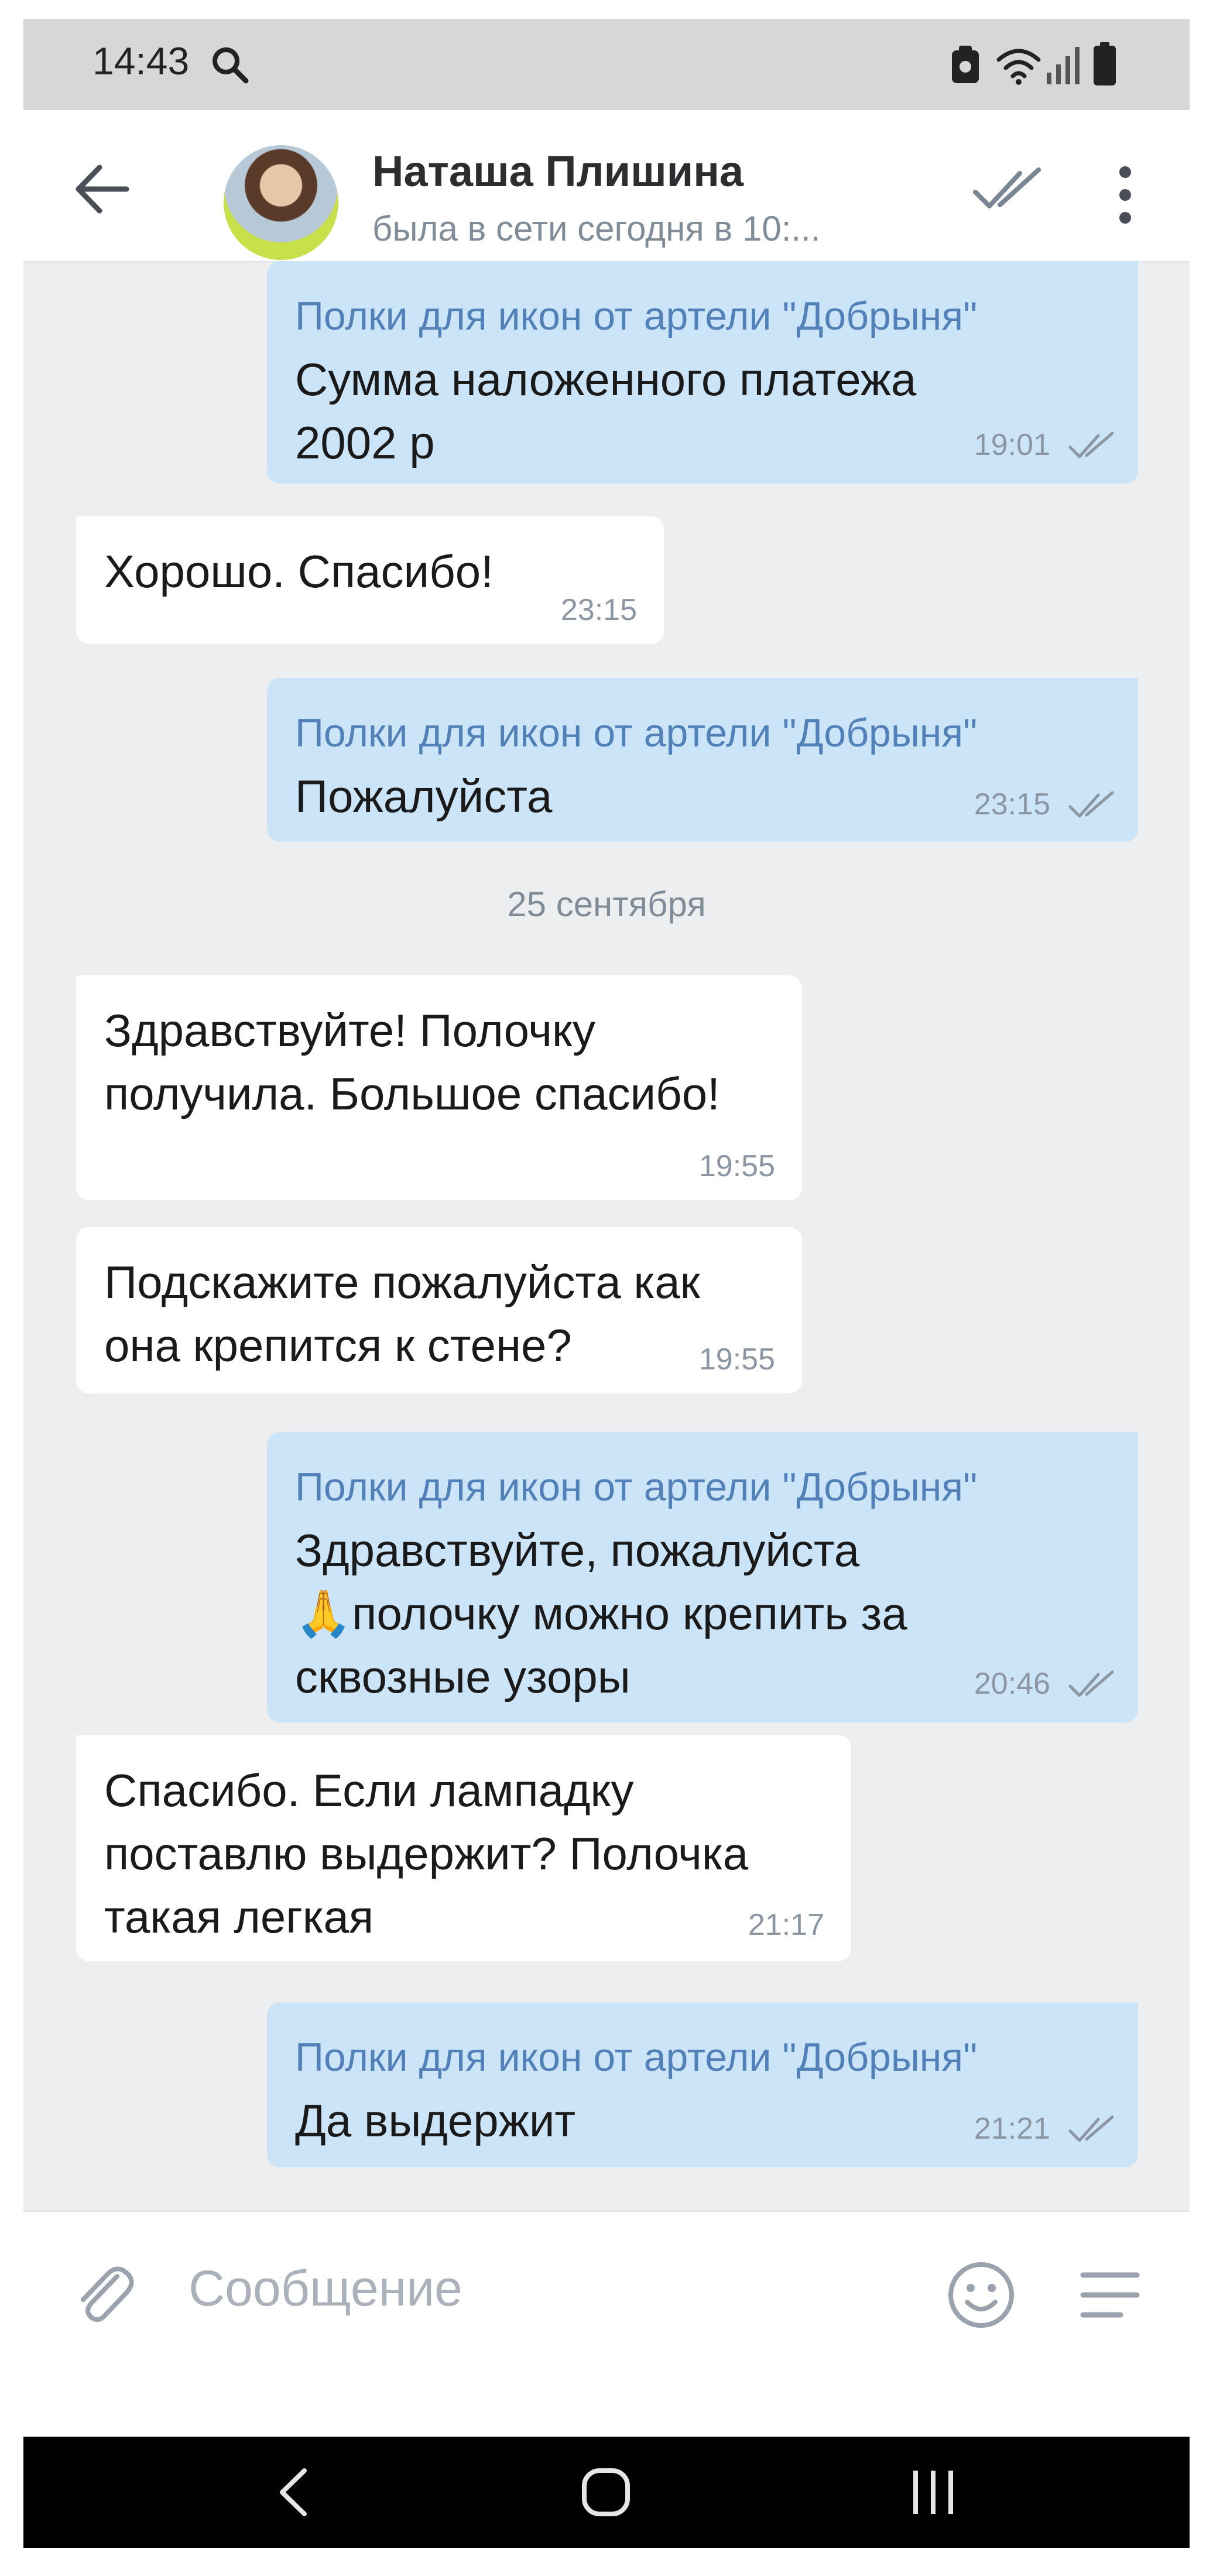 The width and height of the screenshot is (1213, 2576). Describe the element at coordinates (1018, 67) in the screenshot. I see `wifi-icon` at that location.